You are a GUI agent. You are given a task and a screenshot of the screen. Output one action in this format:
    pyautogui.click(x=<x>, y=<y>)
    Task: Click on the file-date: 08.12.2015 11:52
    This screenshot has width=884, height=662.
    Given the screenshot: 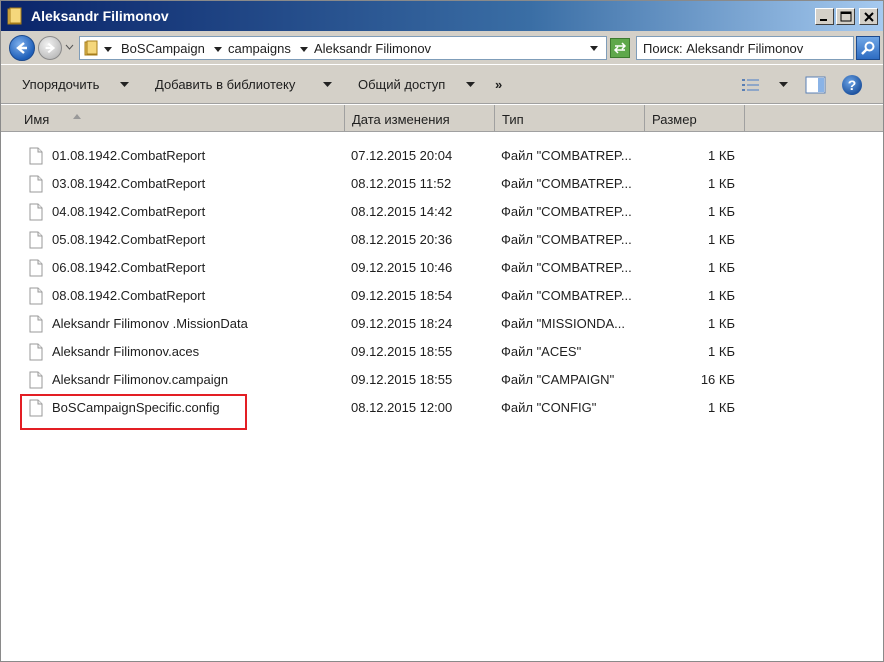 What is the action you would take?
    pyautogui.click(x=401, y=183)
    